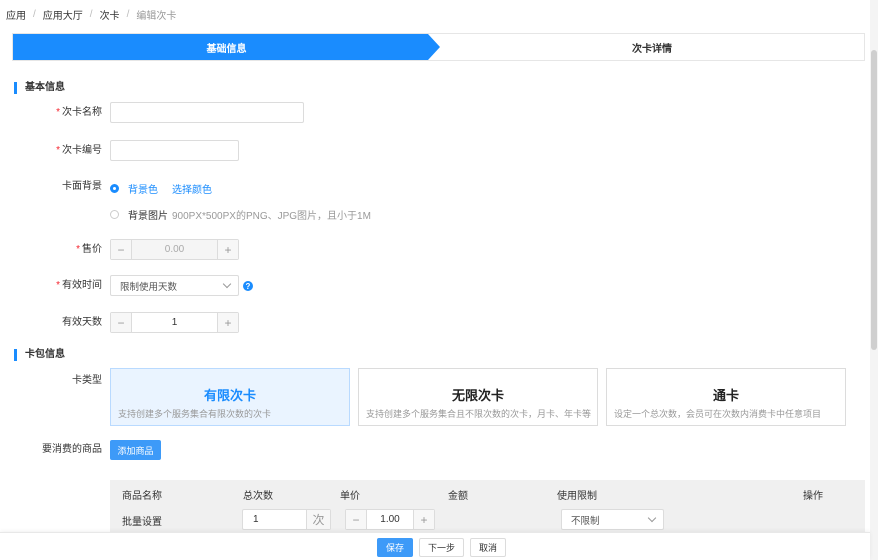 Image resolution: width=878 pixels, height=560 pixels. I want to click on scrollbar, so click(874, 280).